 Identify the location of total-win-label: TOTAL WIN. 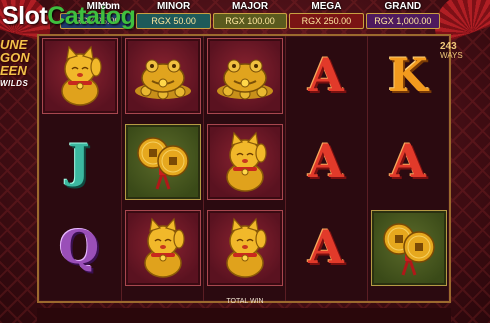
(245, 301).